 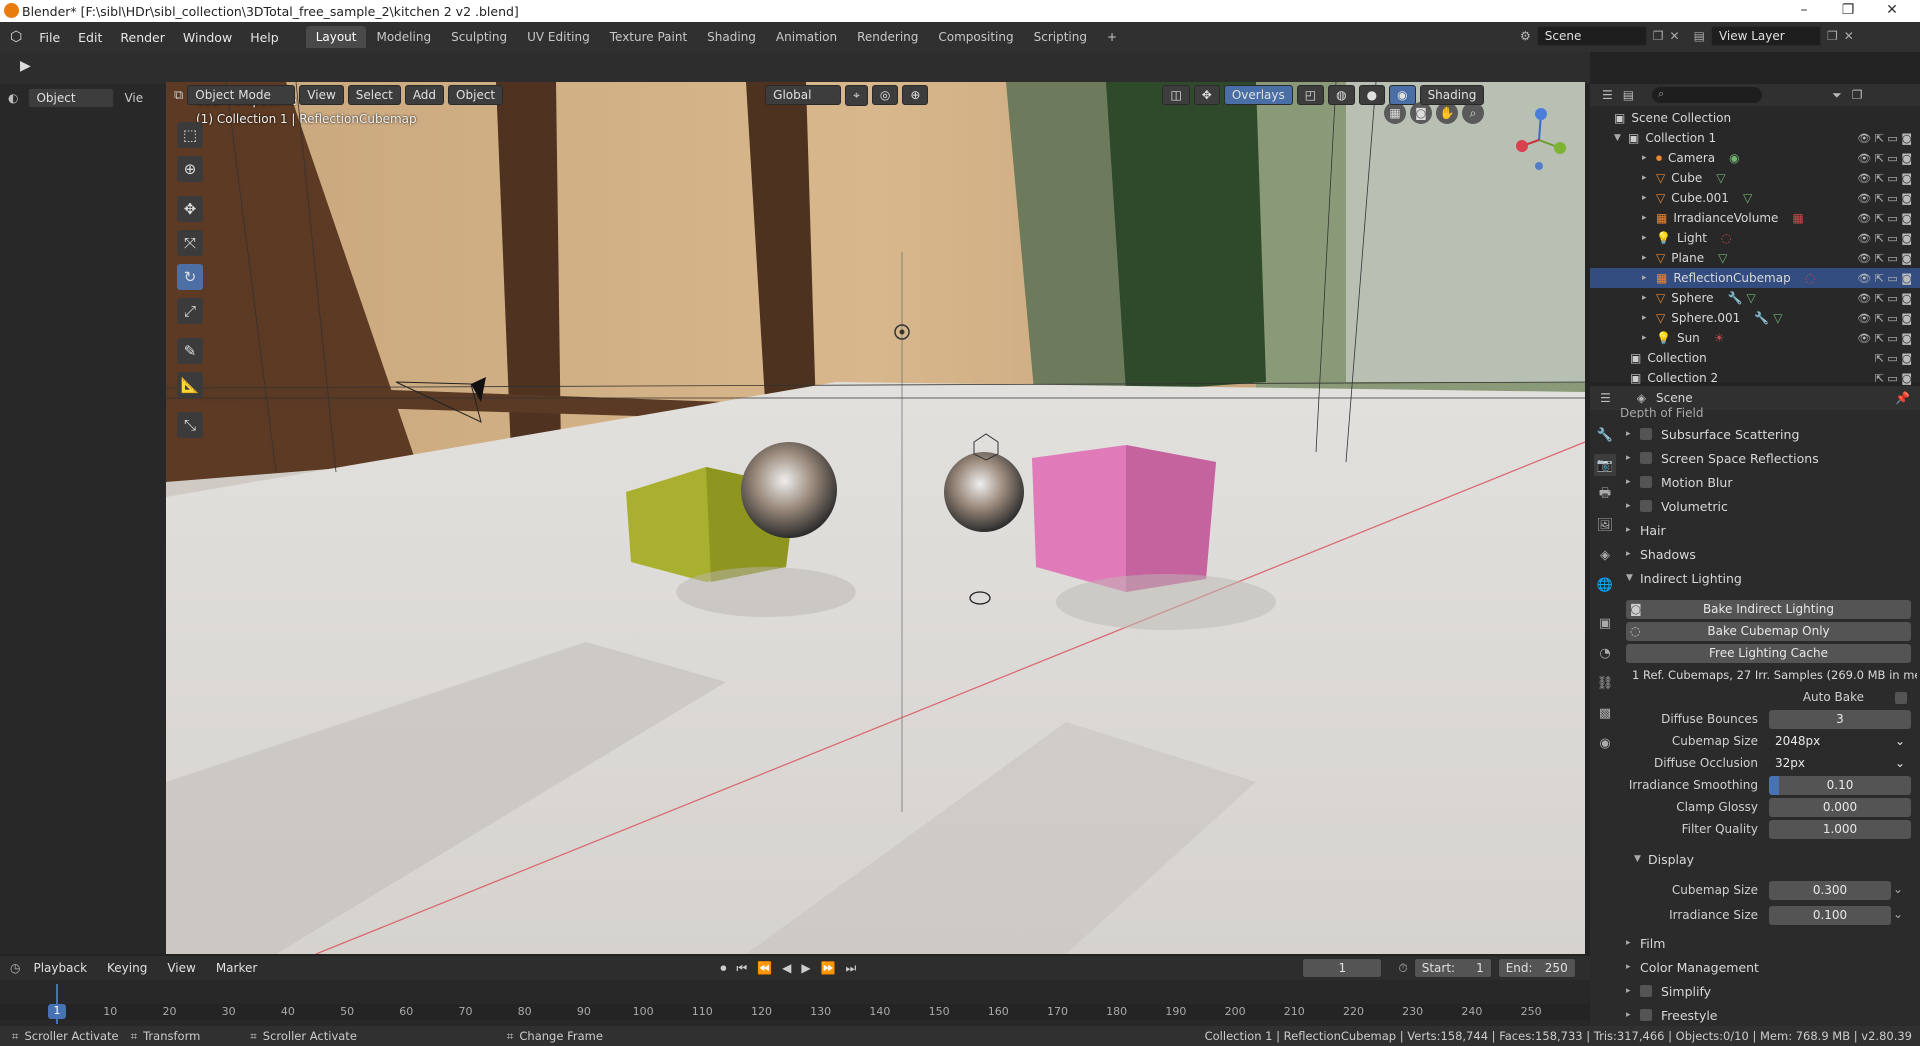 What do you see at coordinates (1832, 36) in the screenshot?
I see `new-view-layer-icon: ❐` at bounding box center [1832, 36].